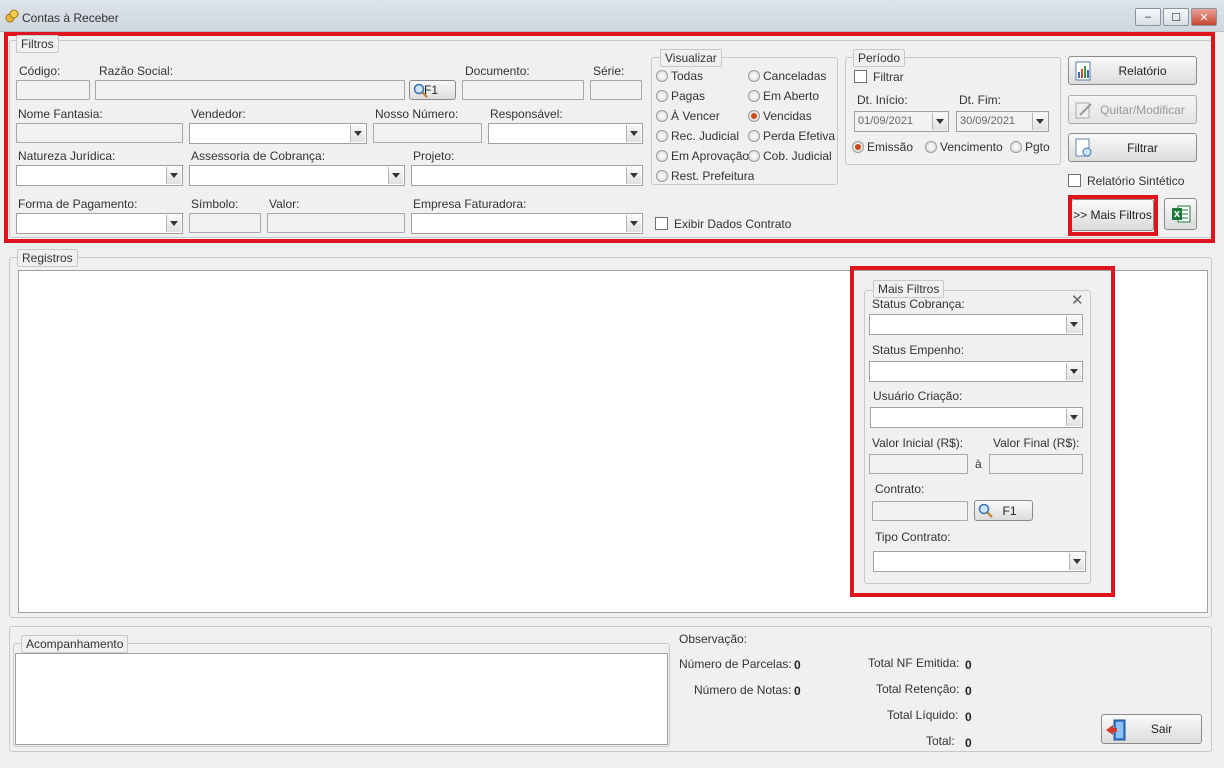  Describe the element at coordinates (1142, 109) in the screenshot. I see `quitar-modificar-label: Quitar/Modificar` at that location.